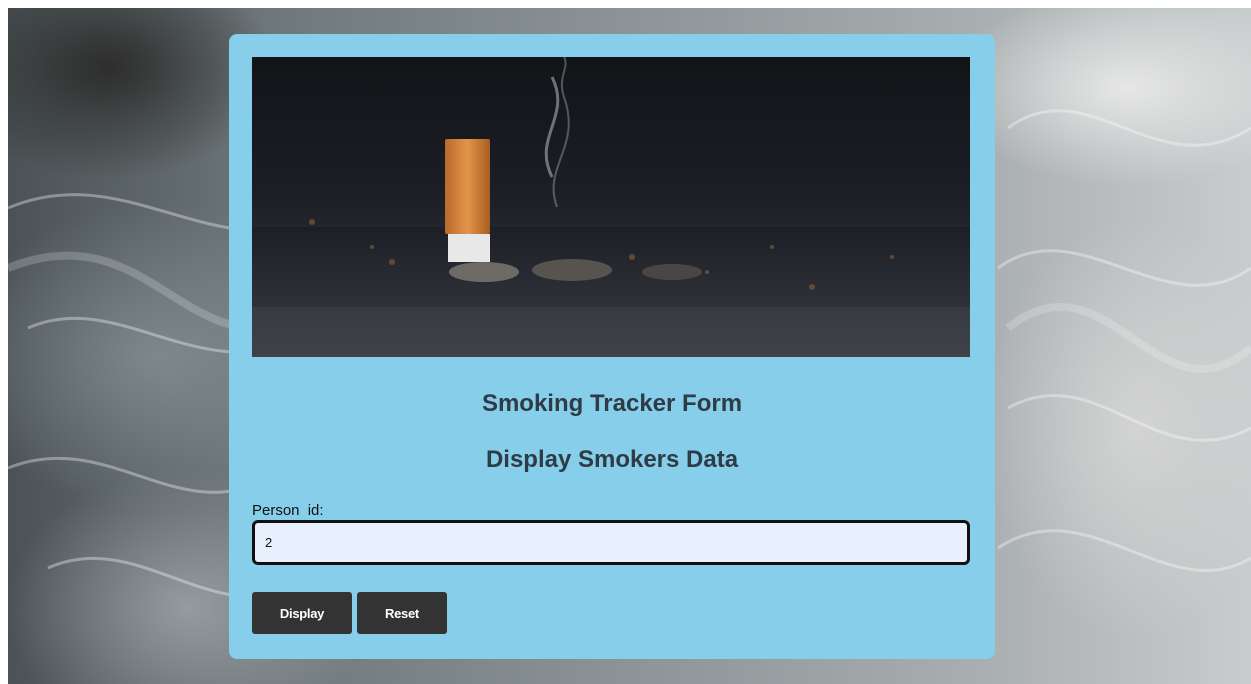  Describe the element at coordinates (288, 510) in the screenshot. I see `person-id-label: Person id:` at that location.